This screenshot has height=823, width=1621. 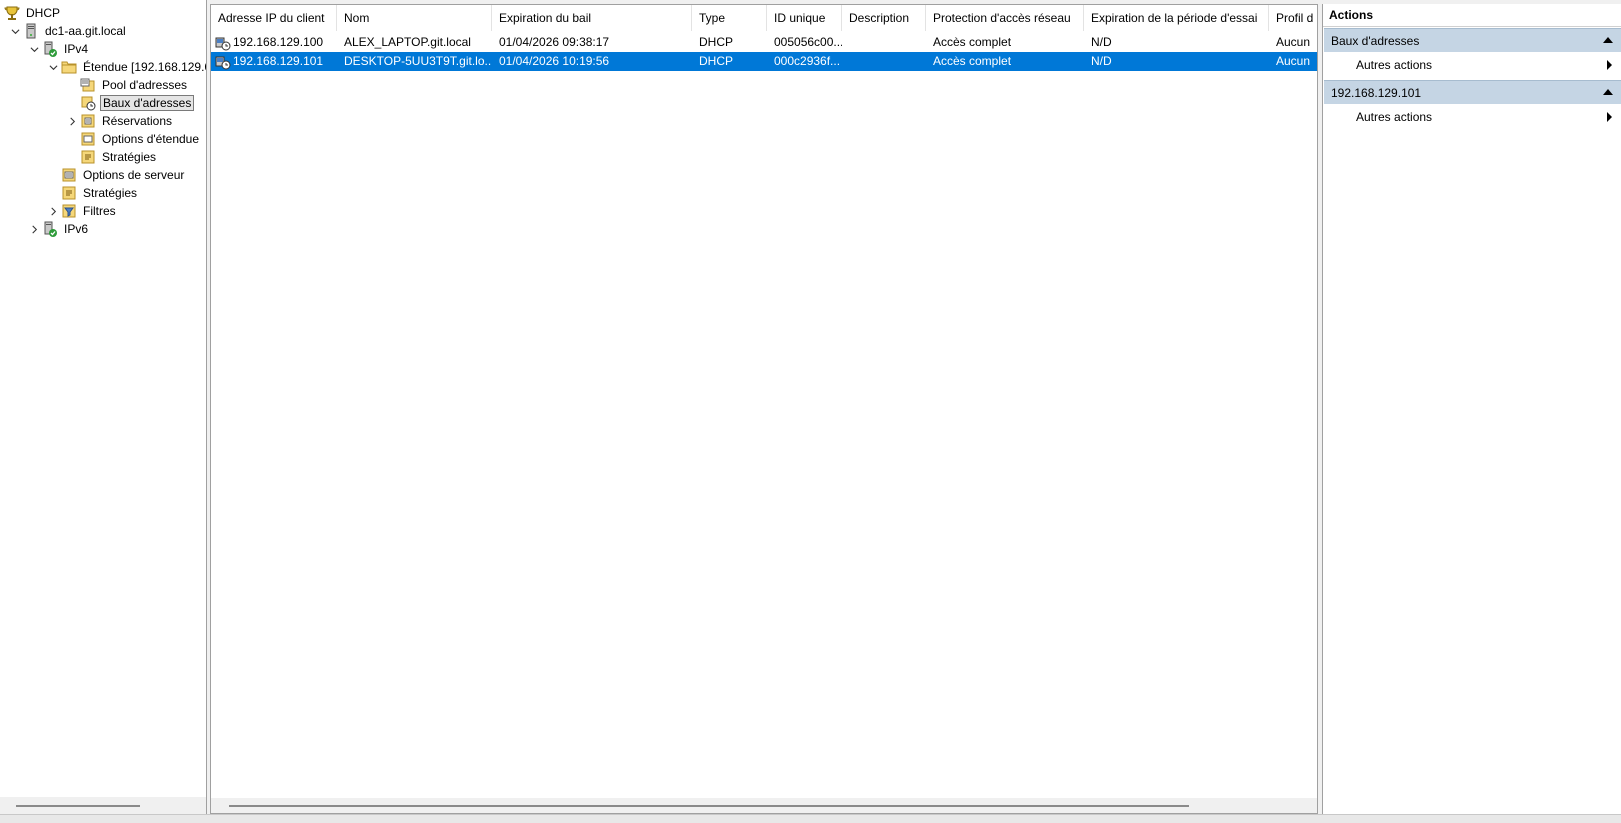 What do you see at coordinates (69, 175) in the screenshot?
I see `server-options-icon` at bounding box center [69, 175].